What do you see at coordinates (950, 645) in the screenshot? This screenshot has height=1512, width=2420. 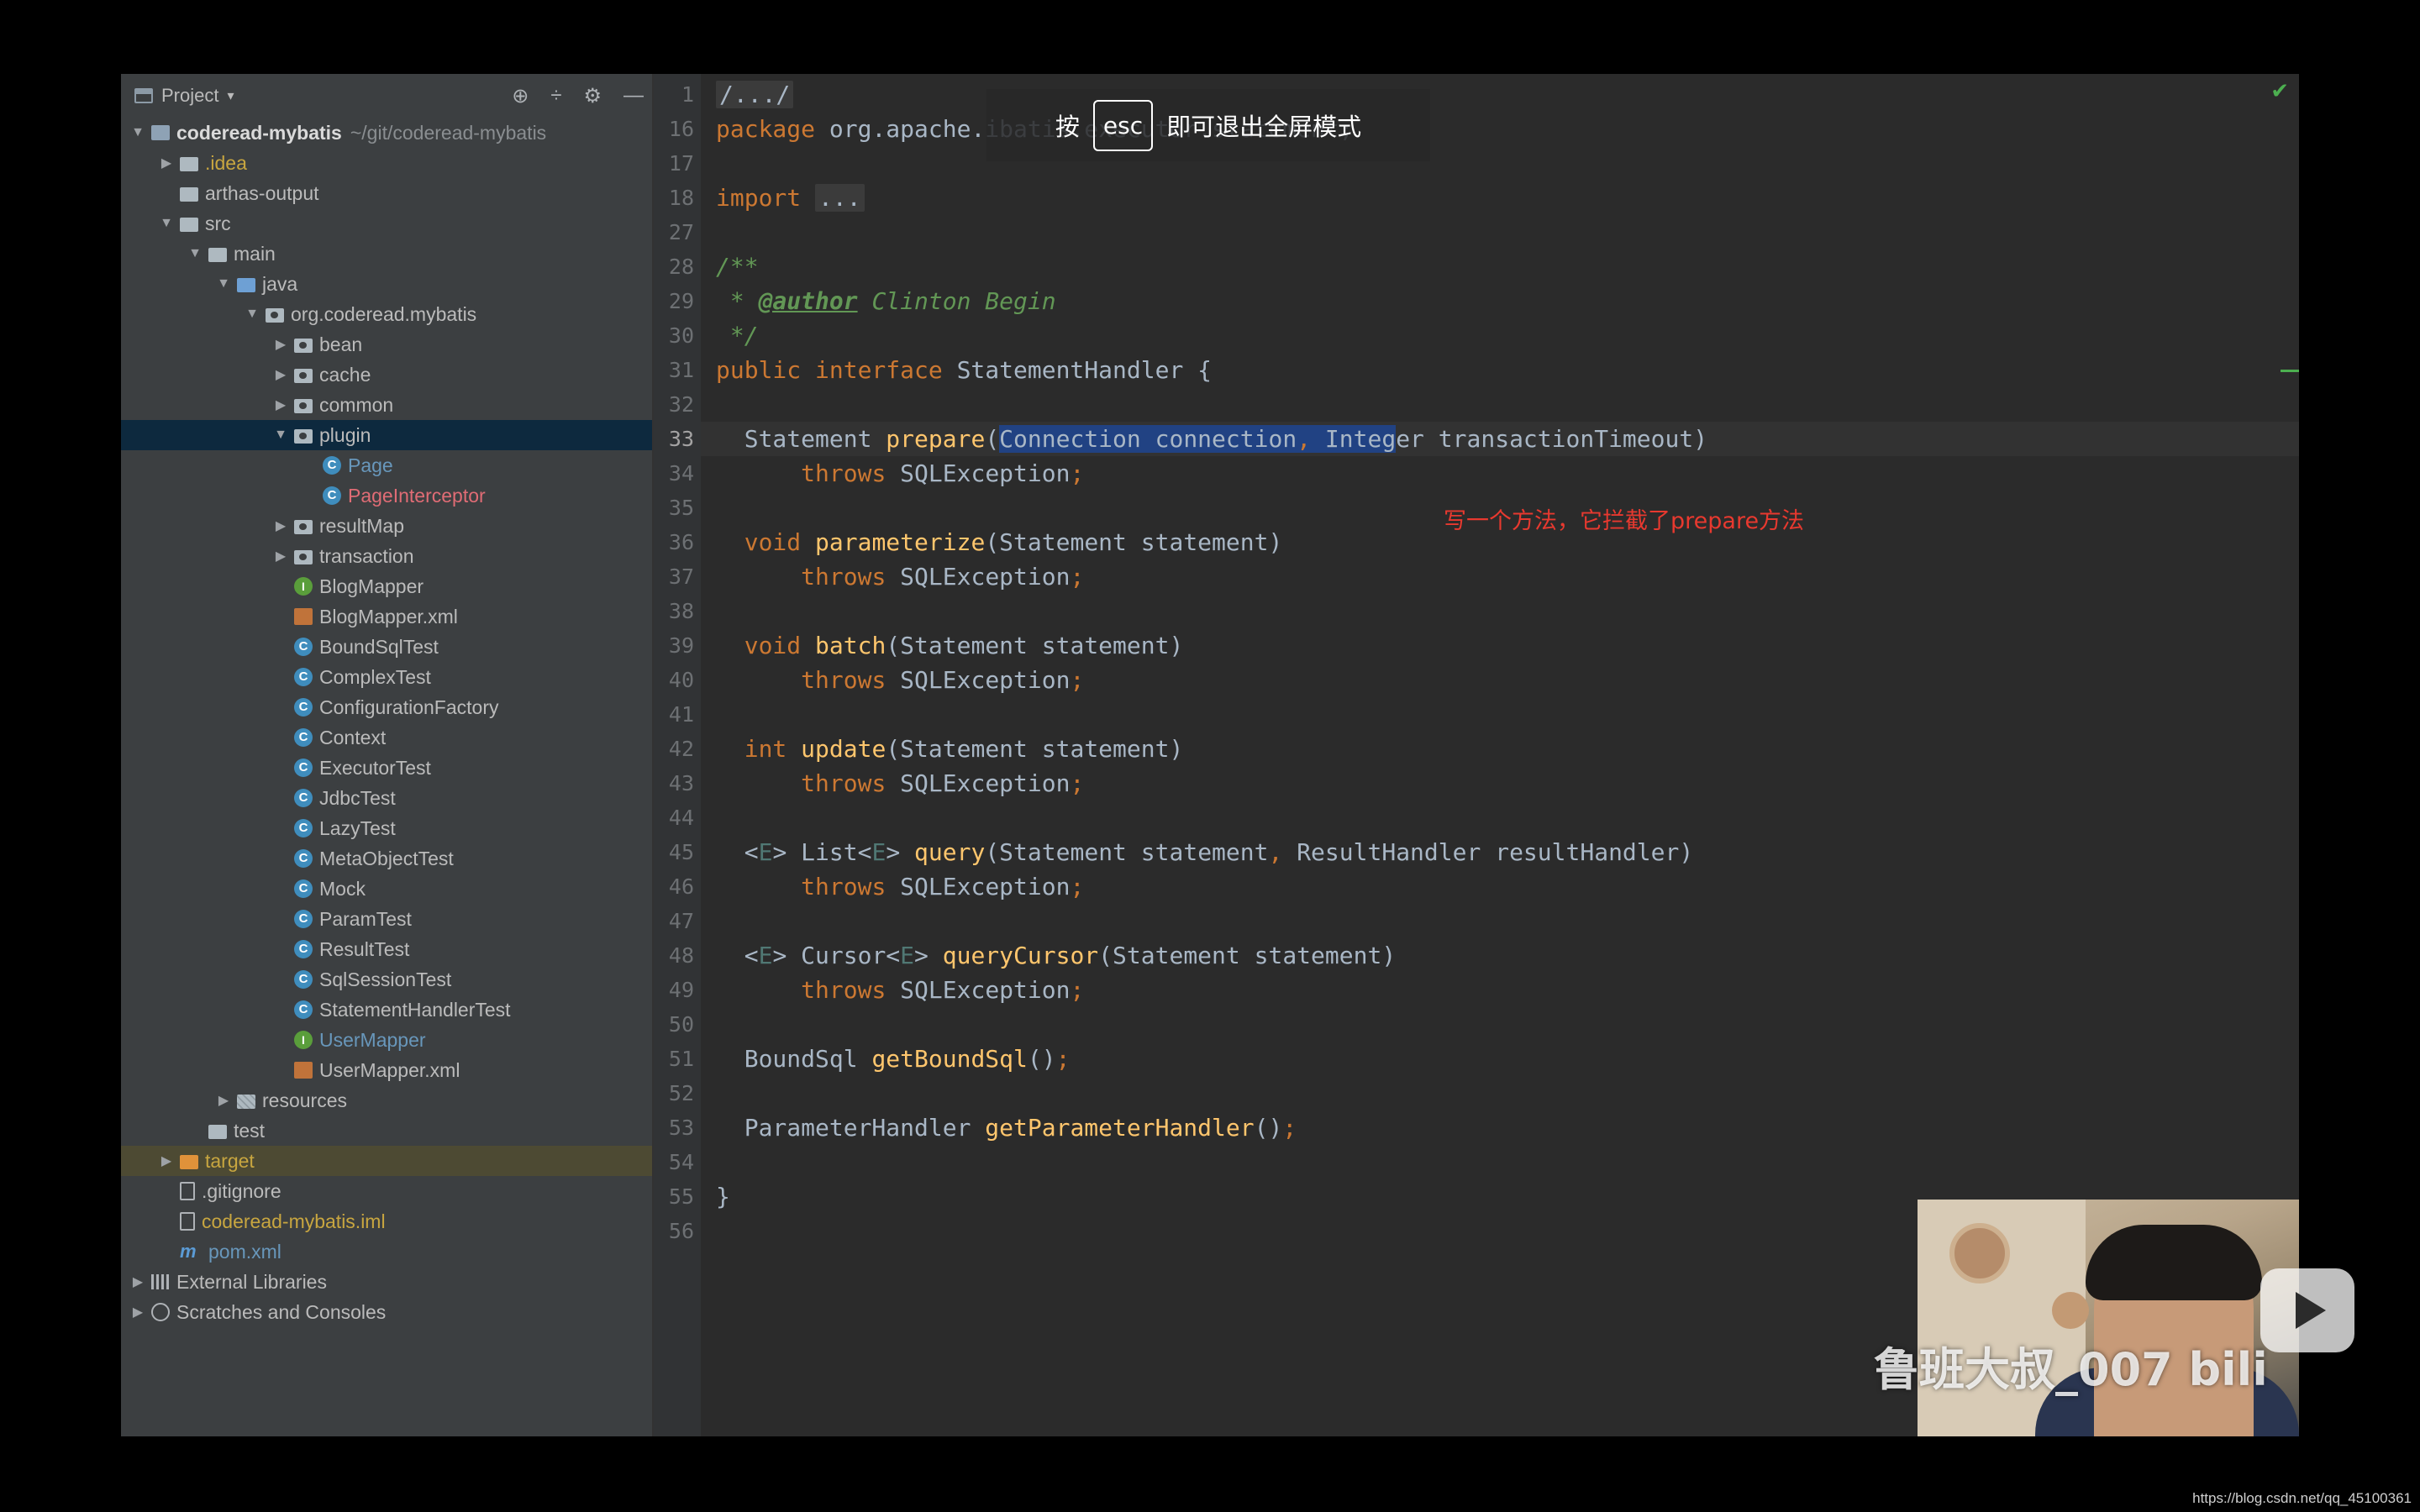 I see `code-line: void batch(Statement statement)` at bounding box center [950, 645].